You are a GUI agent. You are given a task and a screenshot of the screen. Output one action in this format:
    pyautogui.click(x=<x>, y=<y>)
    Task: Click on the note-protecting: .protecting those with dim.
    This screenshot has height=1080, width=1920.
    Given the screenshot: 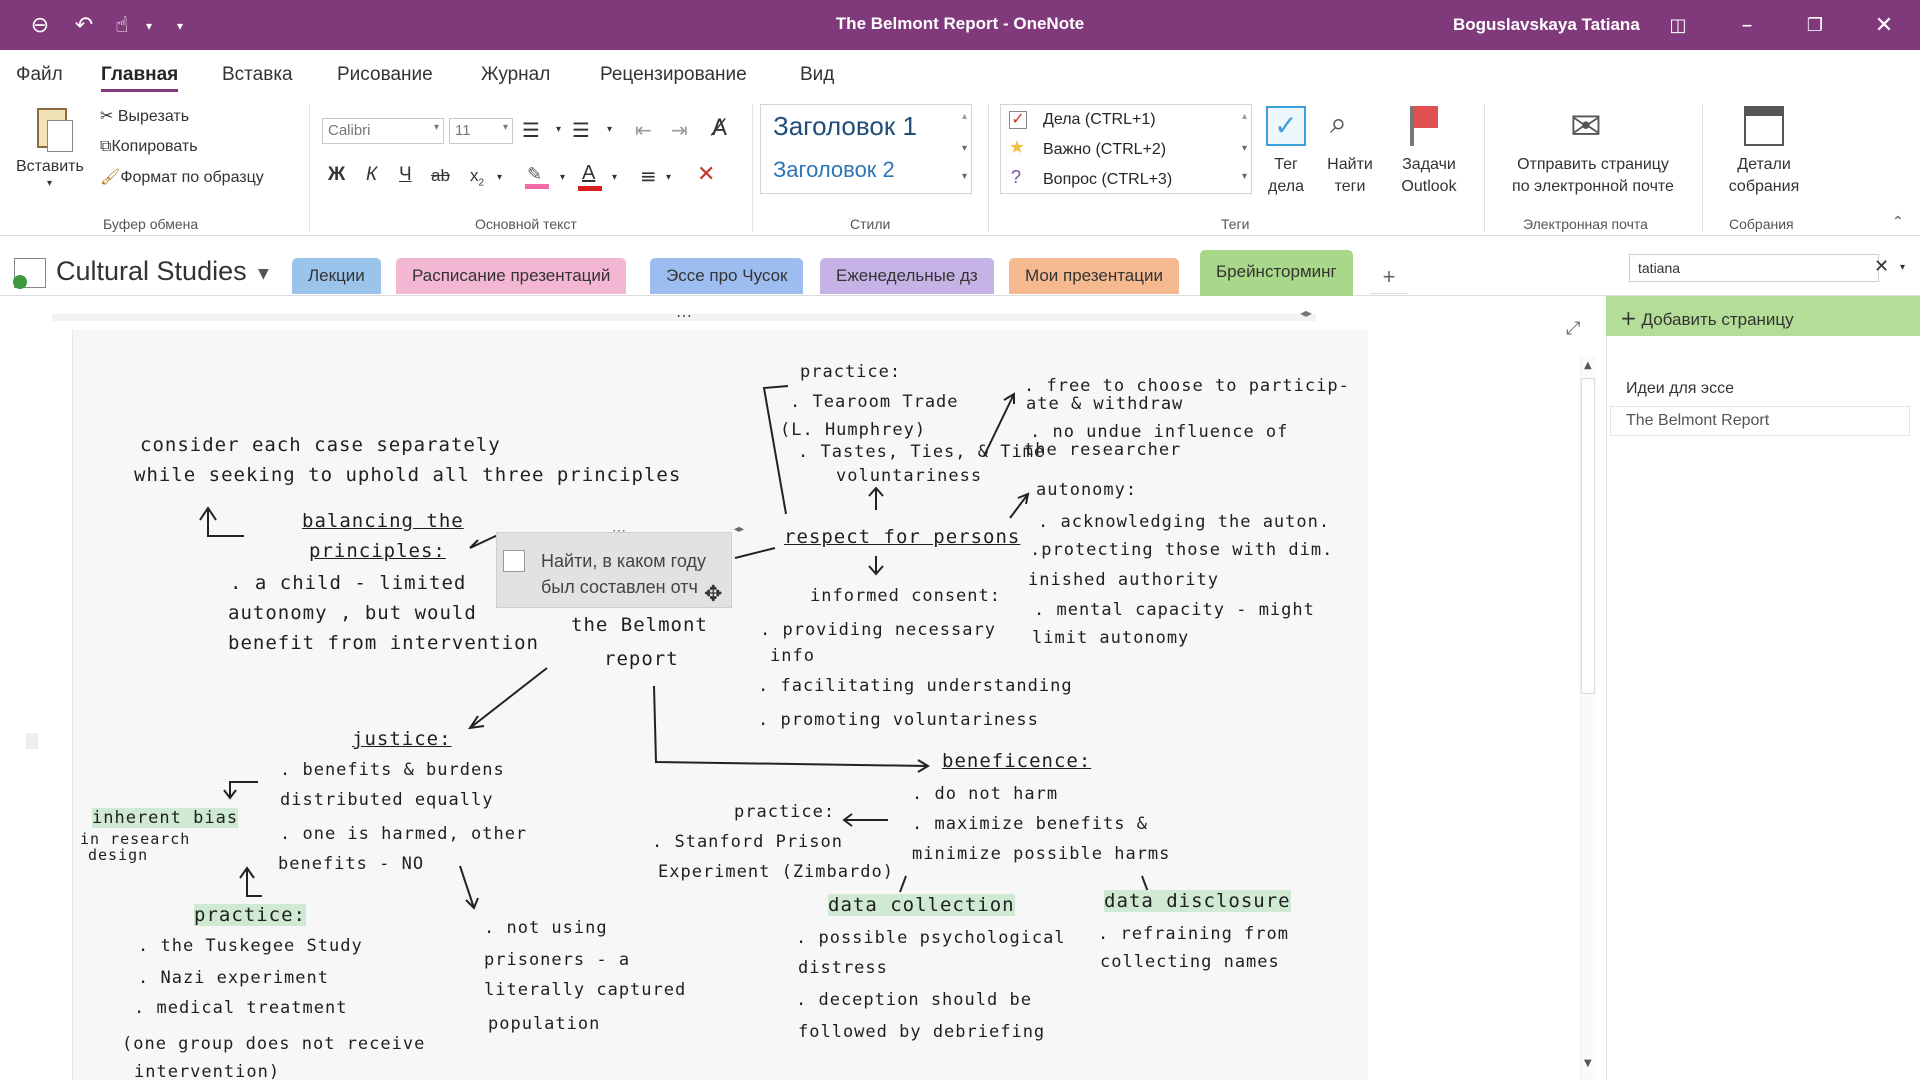 What is the action you would take?
    pyautogui.click(x=1182, y=550)
    